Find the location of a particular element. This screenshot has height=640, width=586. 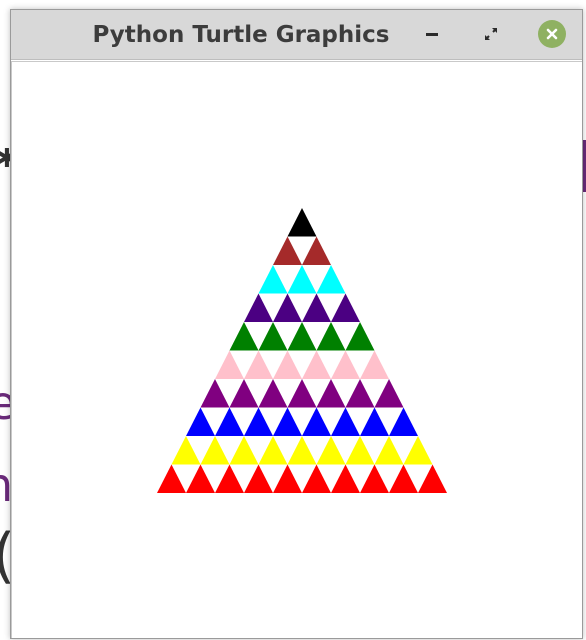

minimize-button is located at coordinates (432, 34).